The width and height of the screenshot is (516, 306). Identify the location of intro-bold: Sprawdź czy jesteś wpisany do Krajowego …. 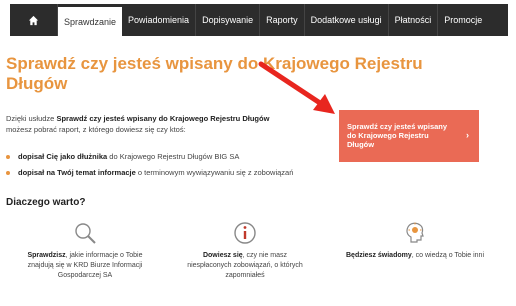
(163, 118).